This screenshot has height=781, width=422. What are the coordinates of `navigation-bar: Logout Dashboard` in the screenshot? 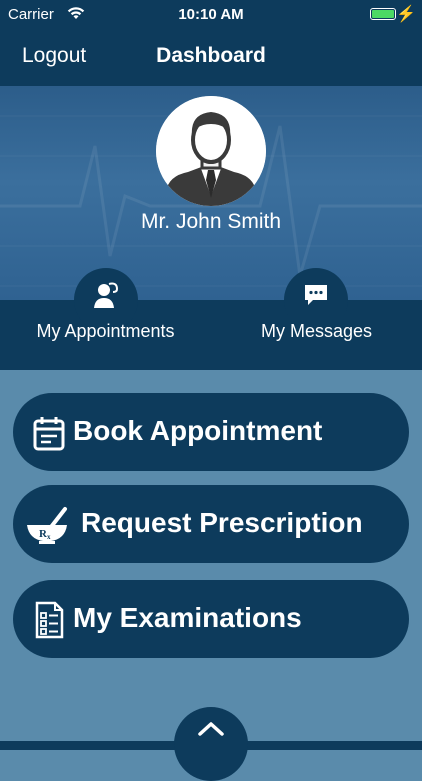 It's located at (211, 58).